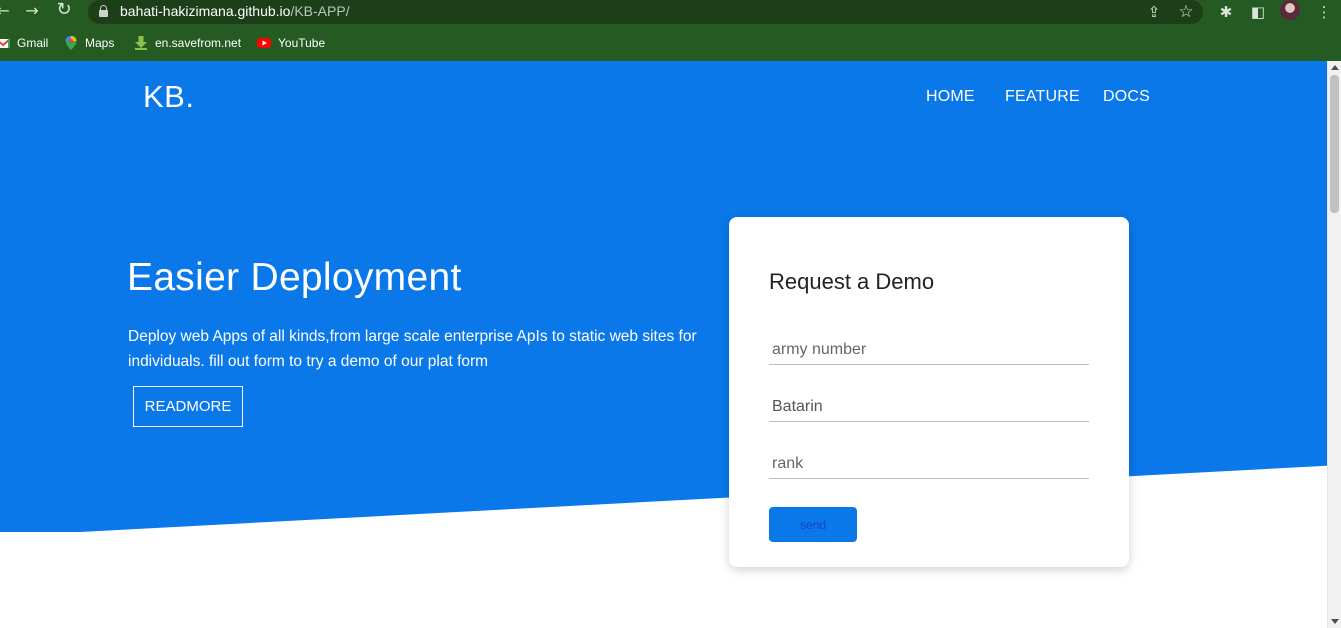 The height and width of the screenshot is (628, 1341). What do you see at coordinates (100, 43) in the screenshot?
I see `bookmark-label: Maps` at bounding box center [100, 43].